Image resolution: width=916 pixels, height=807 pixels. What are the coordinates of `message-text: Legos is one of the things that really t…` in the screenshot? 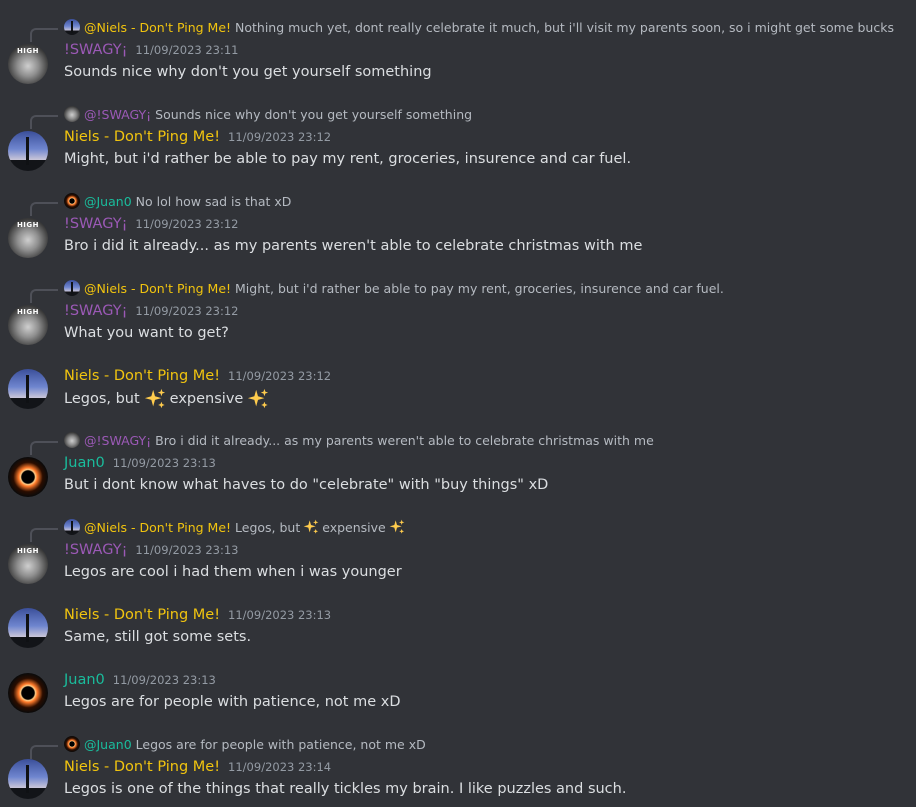 It's located at (345, 789).